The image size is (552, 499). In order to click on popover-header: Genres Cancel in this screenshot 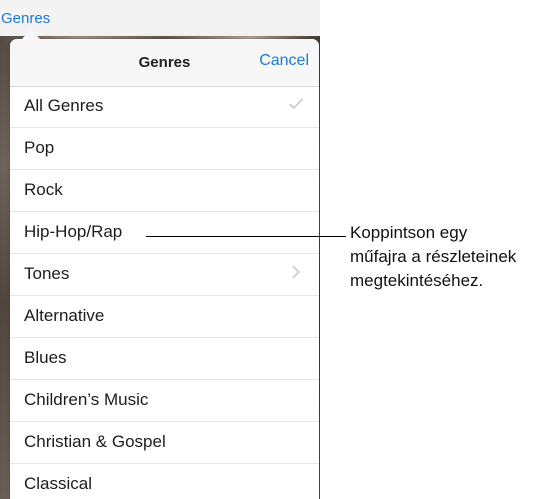, I will do `click(164, 63)`.